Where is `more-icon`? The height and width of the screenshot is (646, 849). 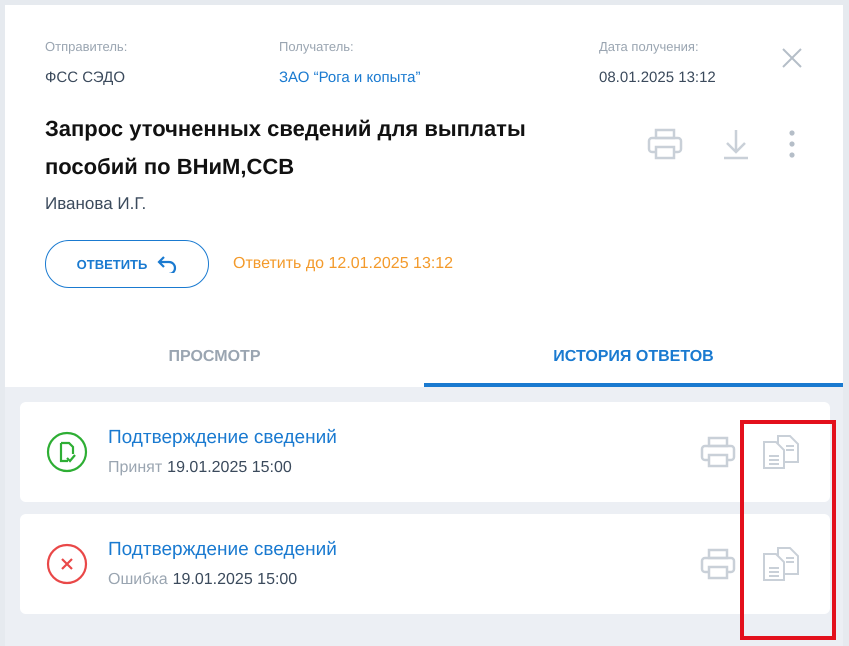
more-icon is located at coordinates (792, 144).